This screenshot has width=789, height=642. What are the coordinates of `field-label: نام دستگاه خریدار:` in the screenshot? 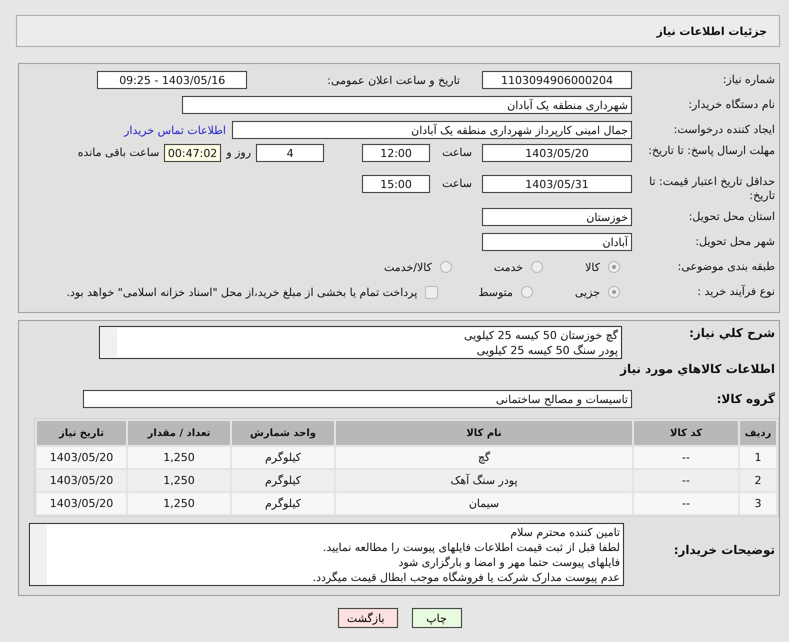 It's located at (731, 105).